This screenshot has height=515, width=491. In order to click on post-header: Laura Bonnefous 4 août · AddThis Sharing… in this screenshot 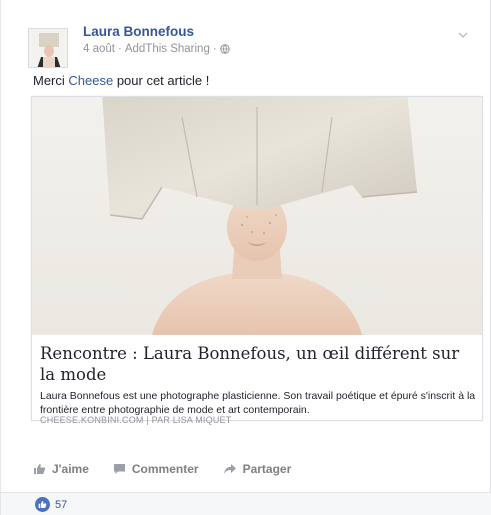, I will do `click(245, 44)`.